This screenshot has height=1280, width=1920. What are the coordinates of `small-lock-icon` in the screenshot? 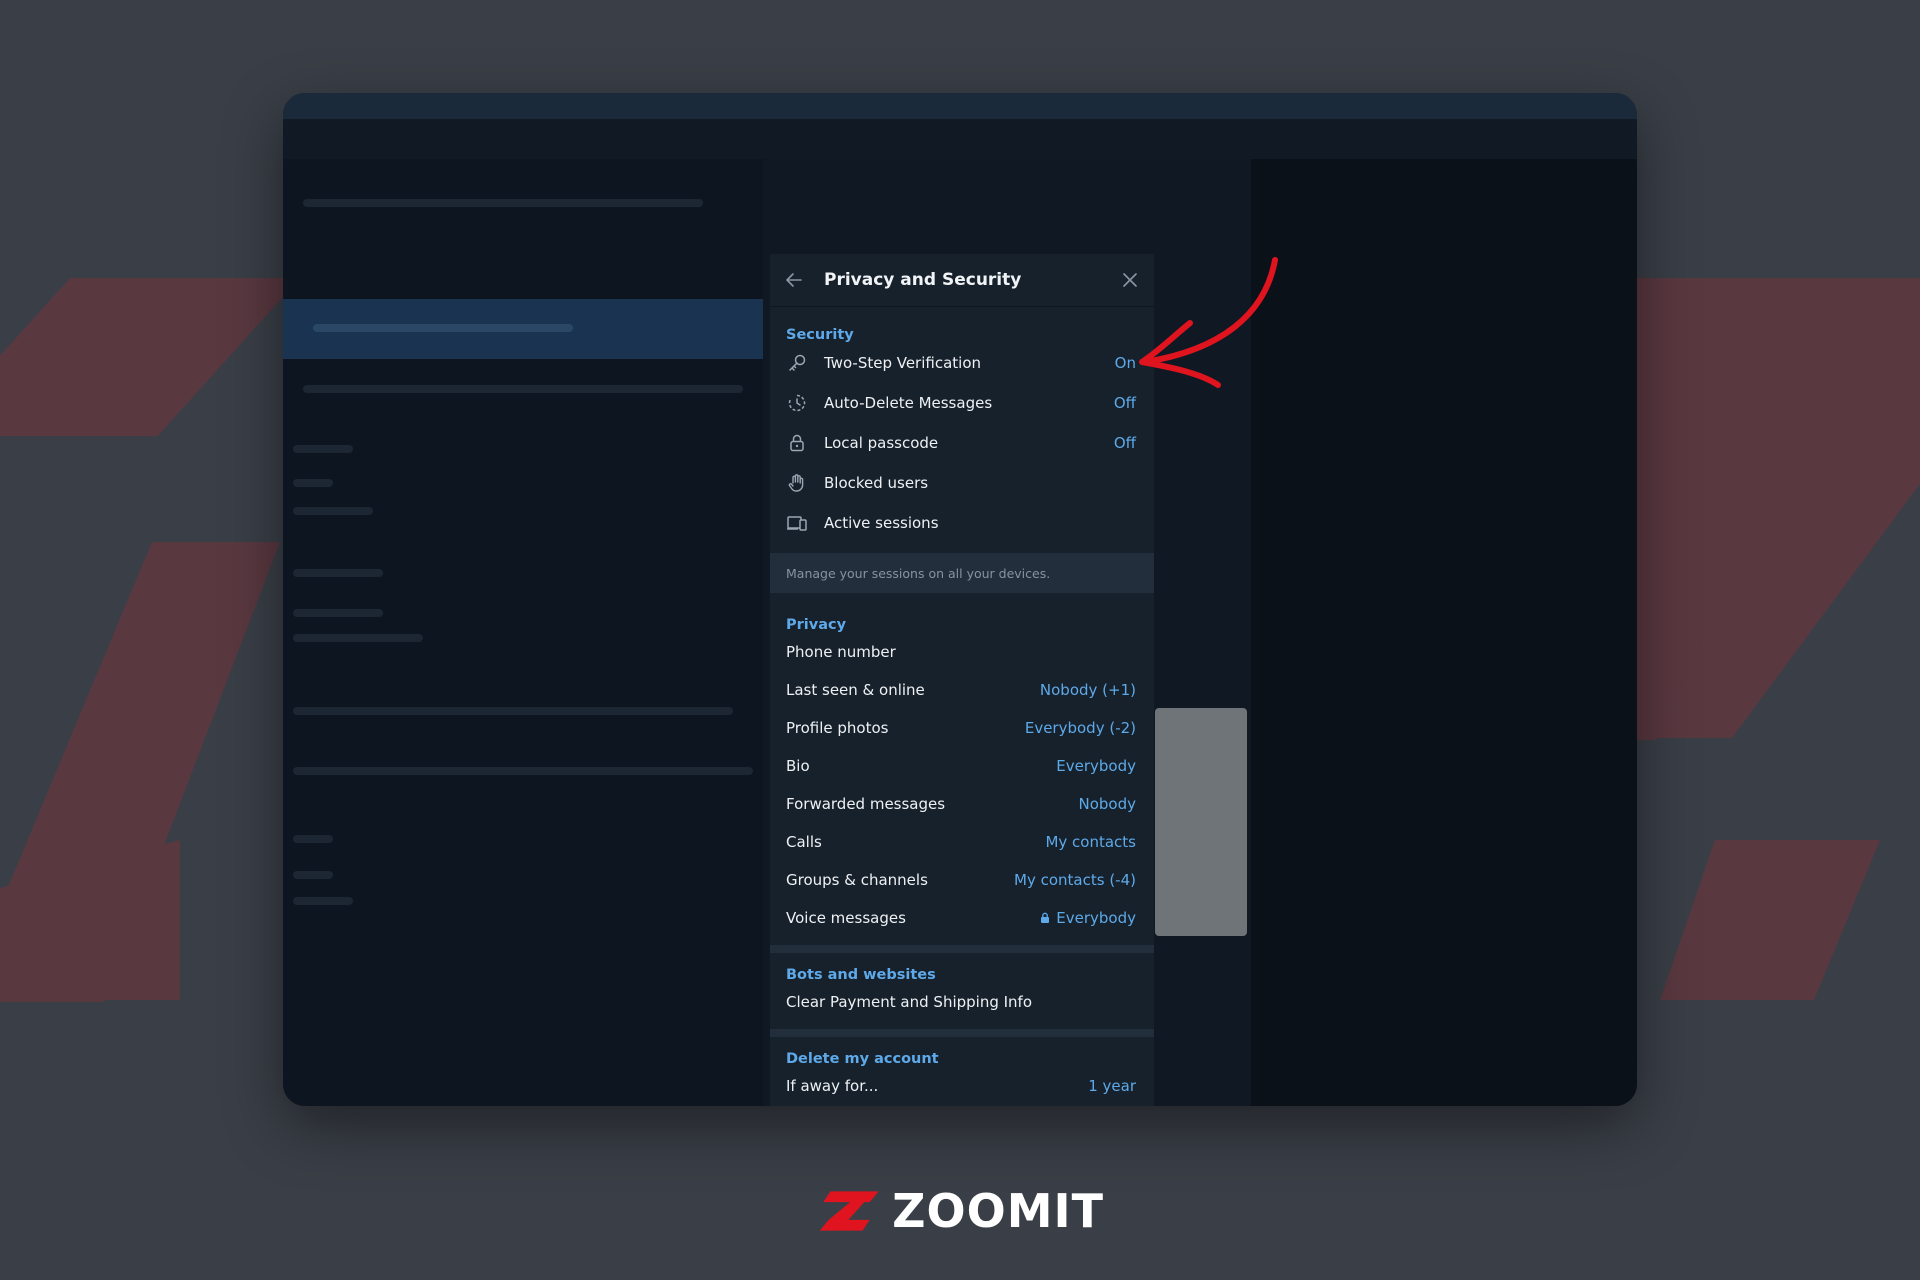 It's located at (1045, 918).